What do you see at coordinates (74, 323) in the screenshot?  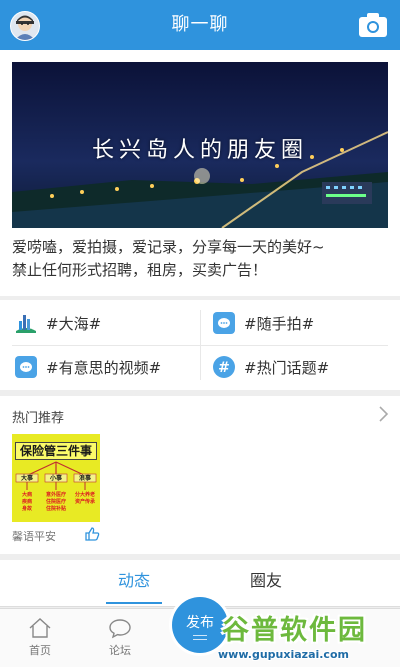 I see `topic-label: #大海#` at bounding box center [74, 323].